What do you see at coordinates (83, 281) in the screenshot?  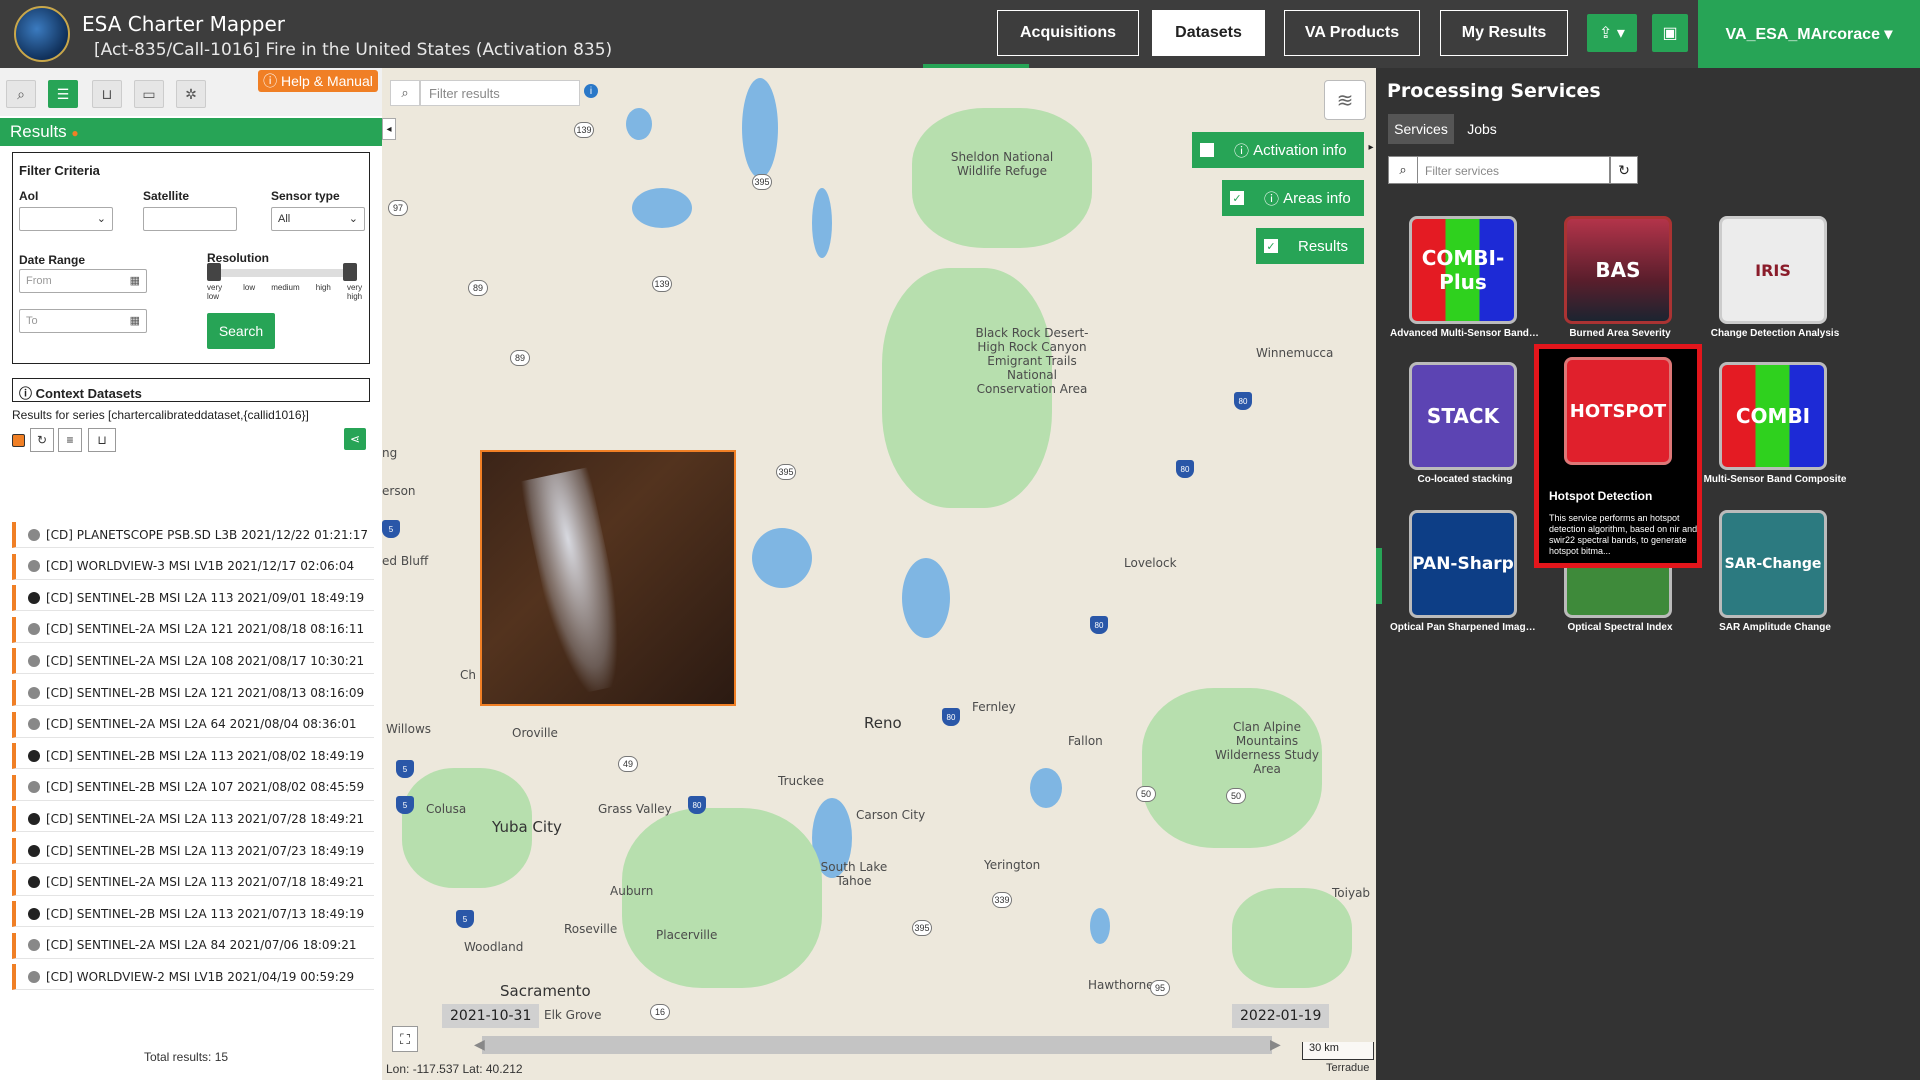 I see `date-from-input: From ▦` at bounding box center [83, 281].